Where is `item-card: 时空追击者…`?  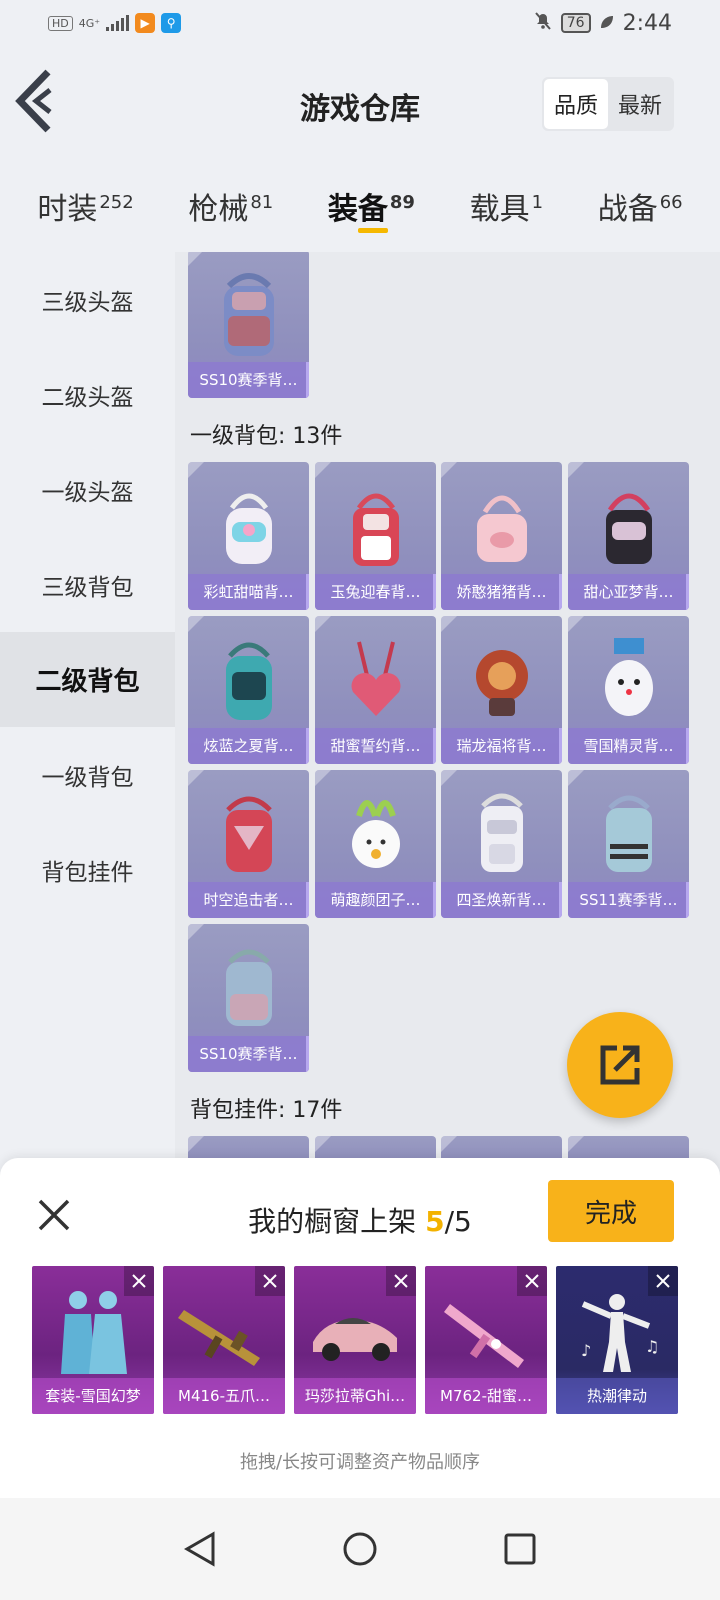 item-card: 时空追击者… is located at coordinates (248, 844).